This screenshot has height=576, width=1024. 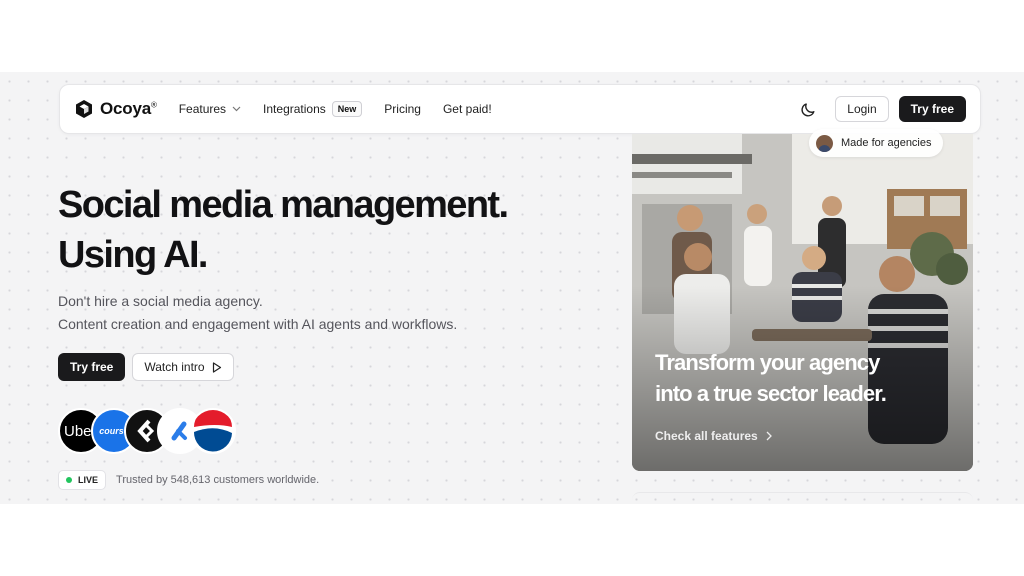 What do you see at coordinates (202, 109) in the screenshot?
I see `nav-features-label: Features` at bounding box center [202, 109].